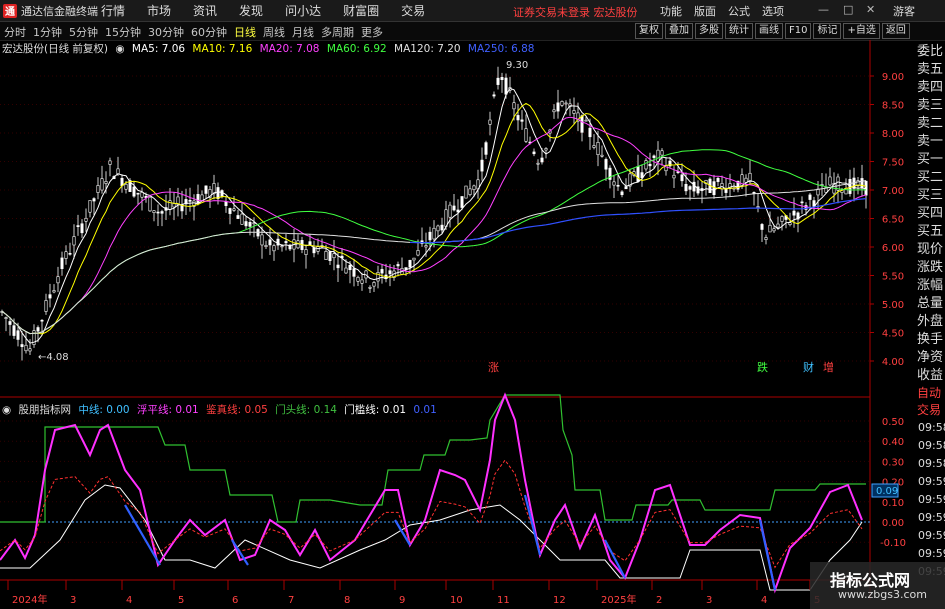 This screenshot has height=609, width=945. I want to click on quote-row: 买三, so click(931, 196).